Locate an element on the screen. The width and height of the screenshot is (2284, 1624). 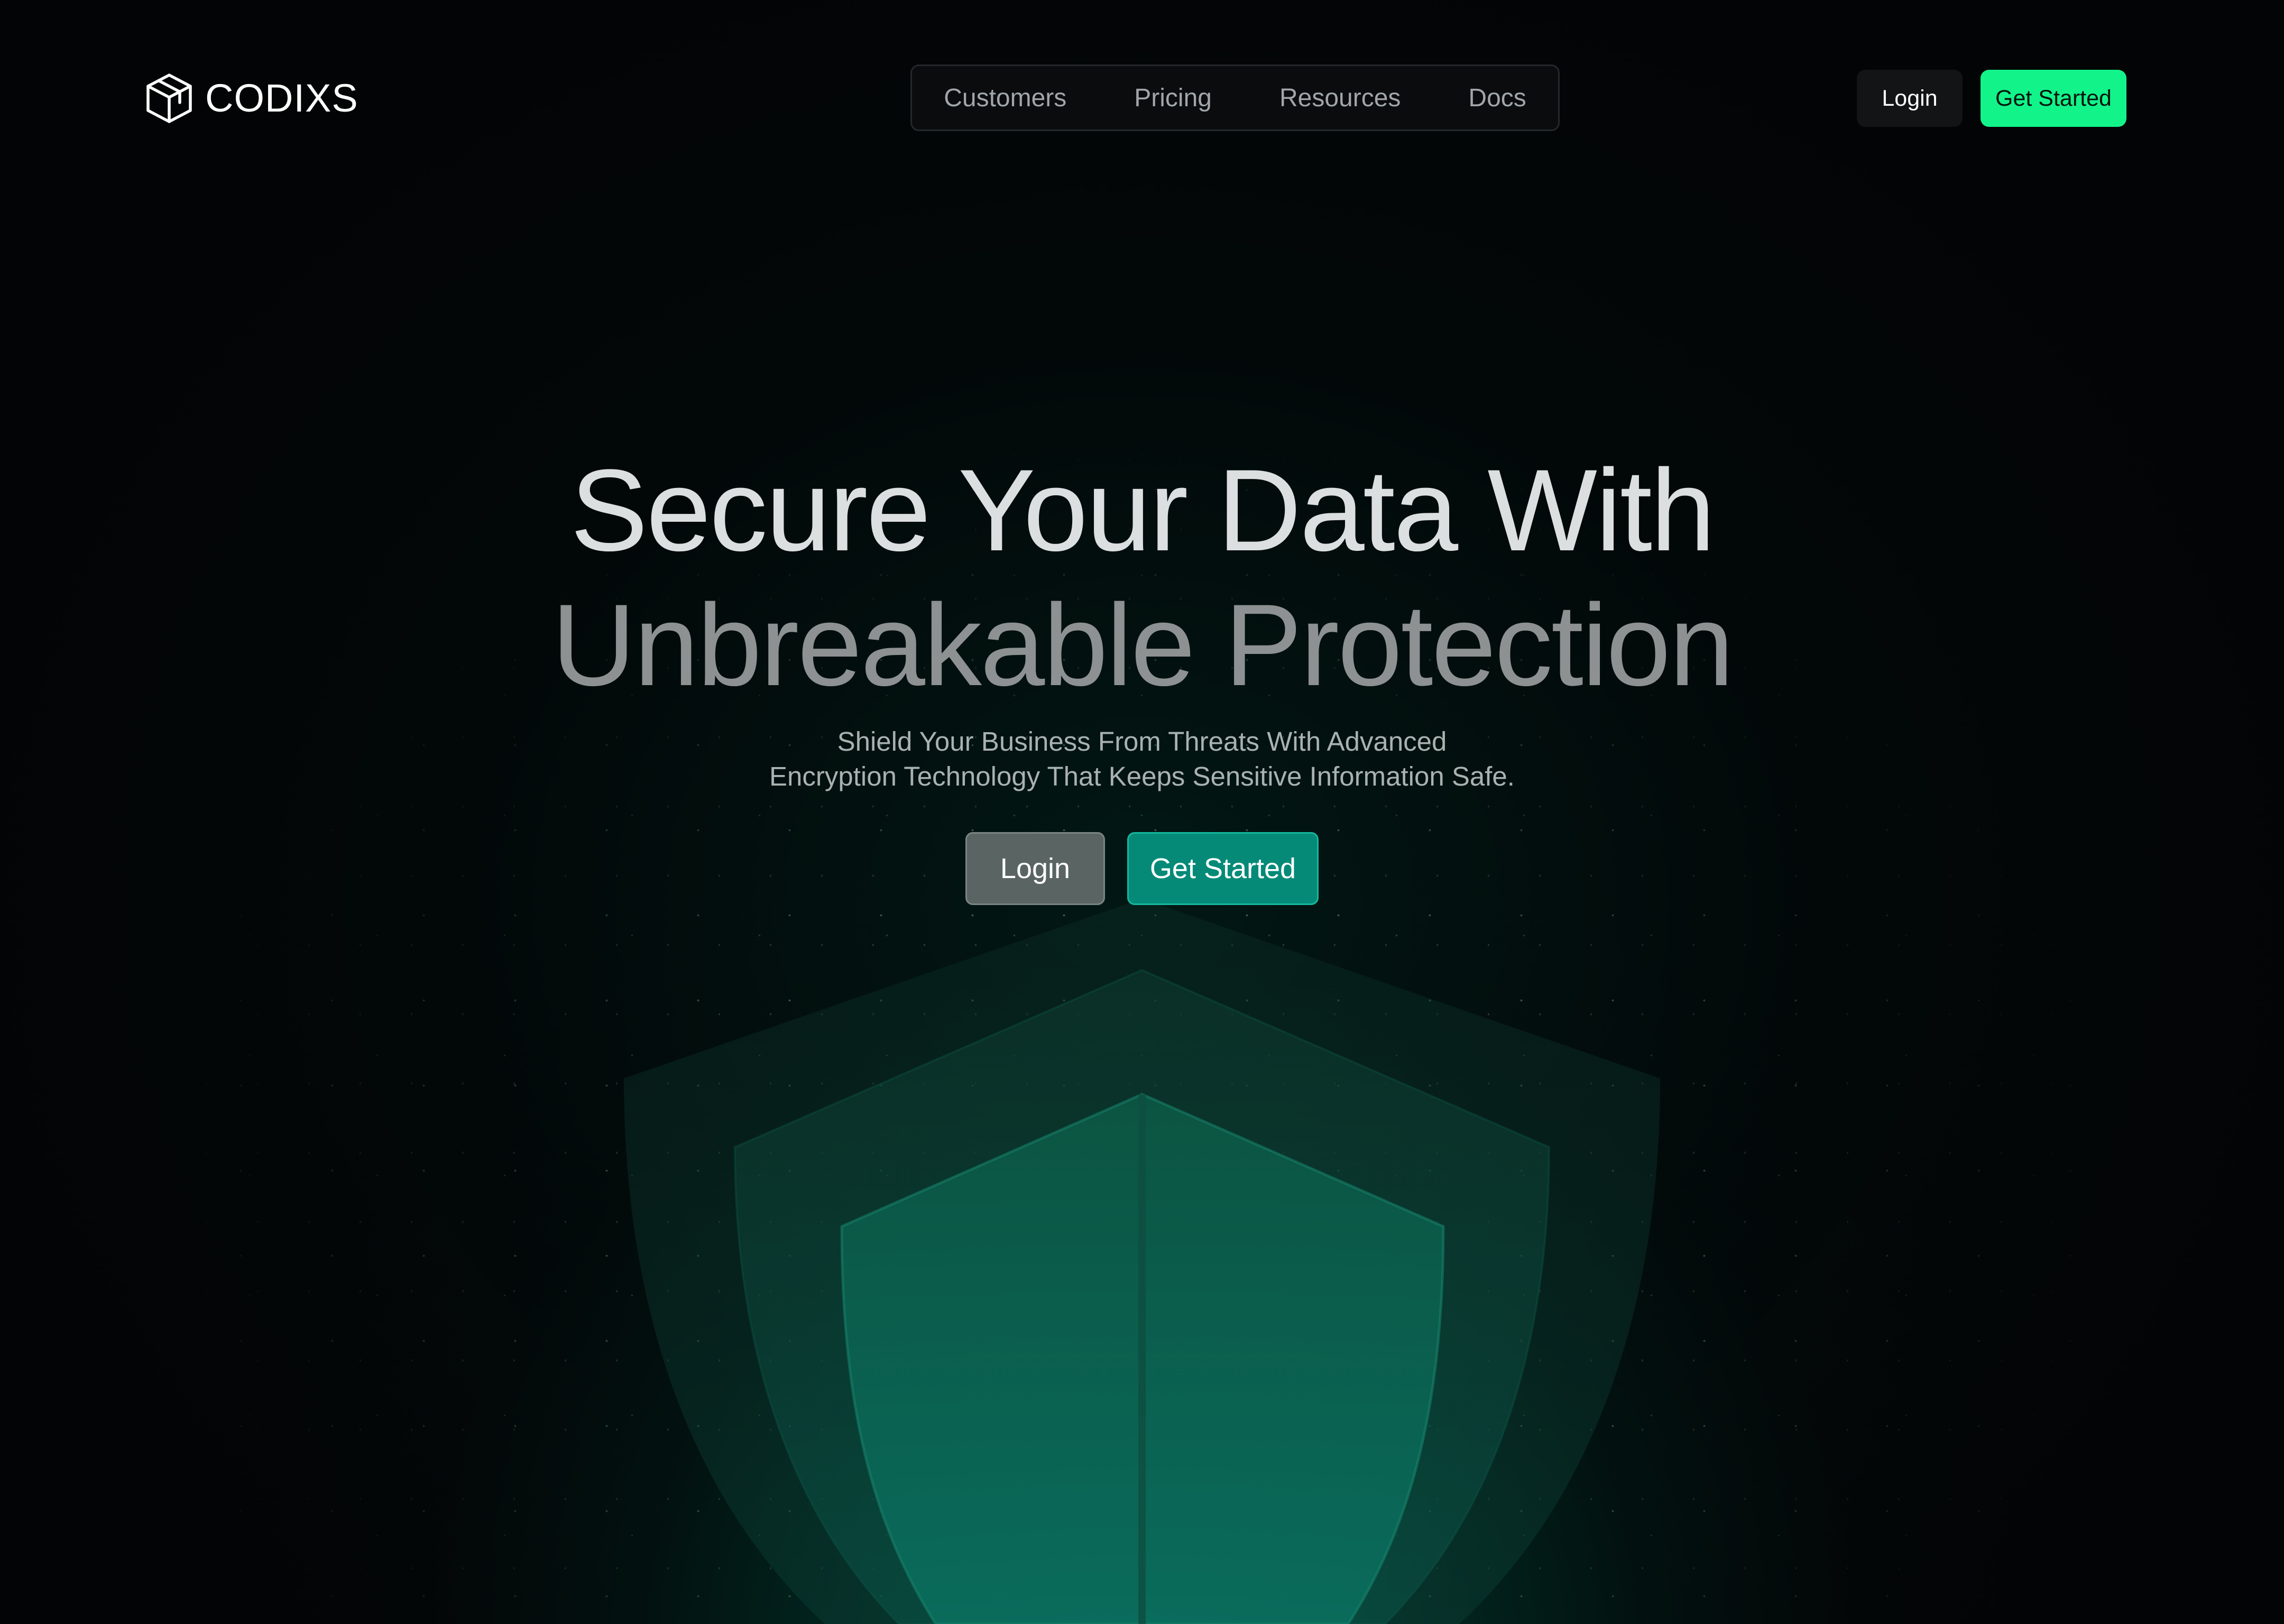
hero-title-line1: Secure Your Data With is located at coordinates (1143, 510).